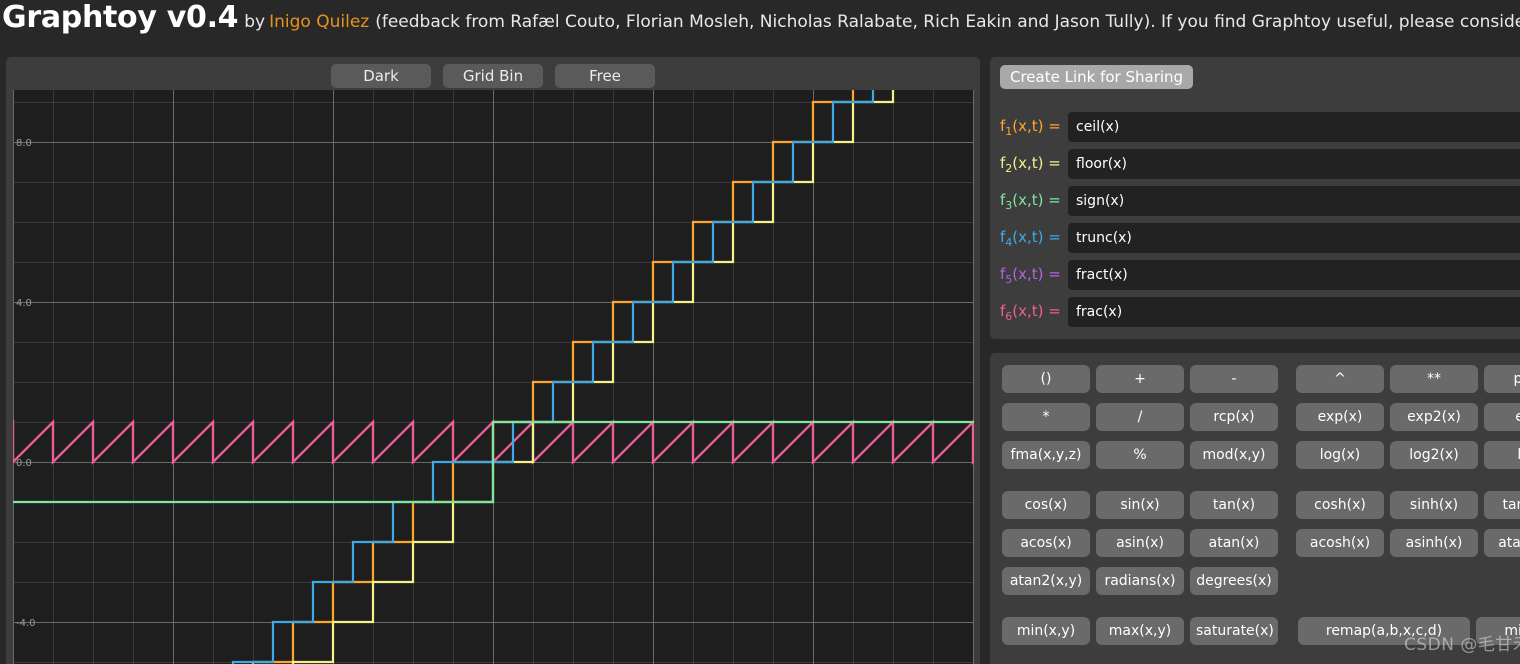 The image size is (1520, 664). I want to click on func-row-right-0: ^**pow, so click(1408, 379).